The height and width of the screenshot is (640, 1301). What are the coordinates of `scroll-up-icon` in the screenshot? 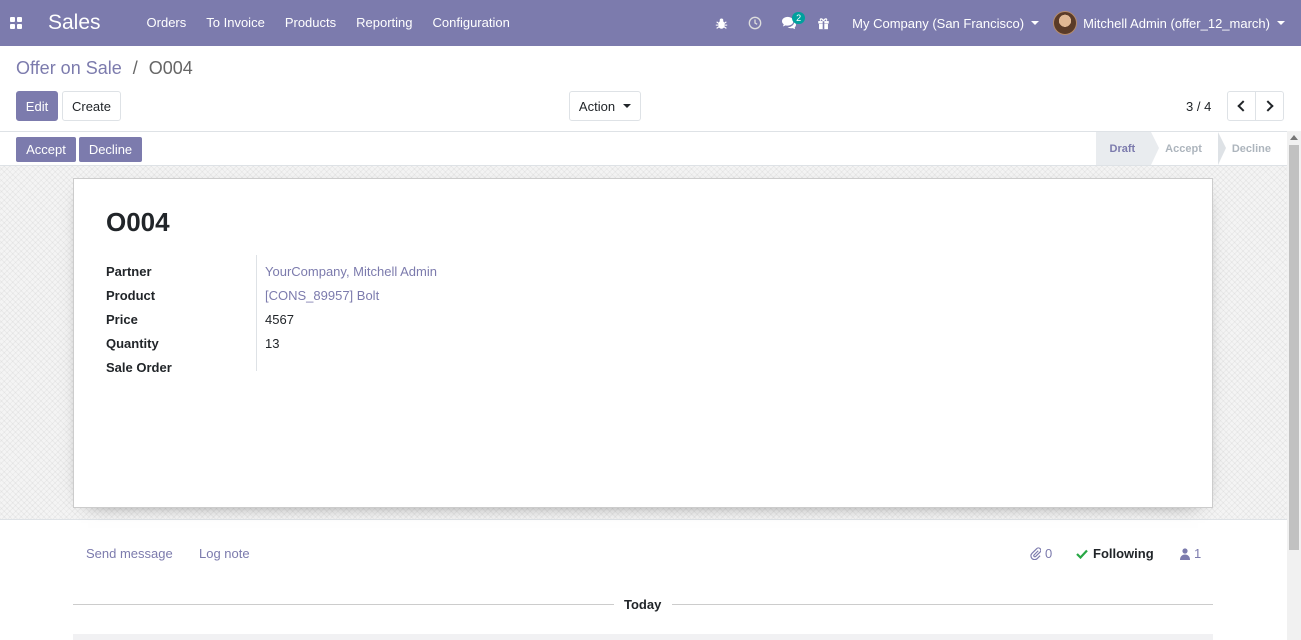 It's located at (1294, 137).